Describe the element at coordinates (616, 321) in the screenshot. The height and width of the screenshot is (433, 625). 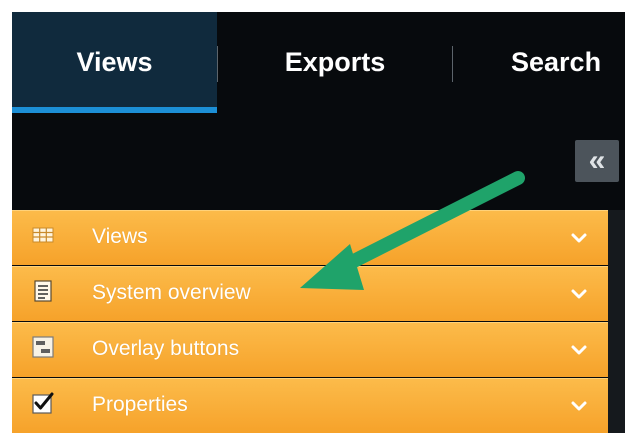
I see `scrollbar-track` at that location.